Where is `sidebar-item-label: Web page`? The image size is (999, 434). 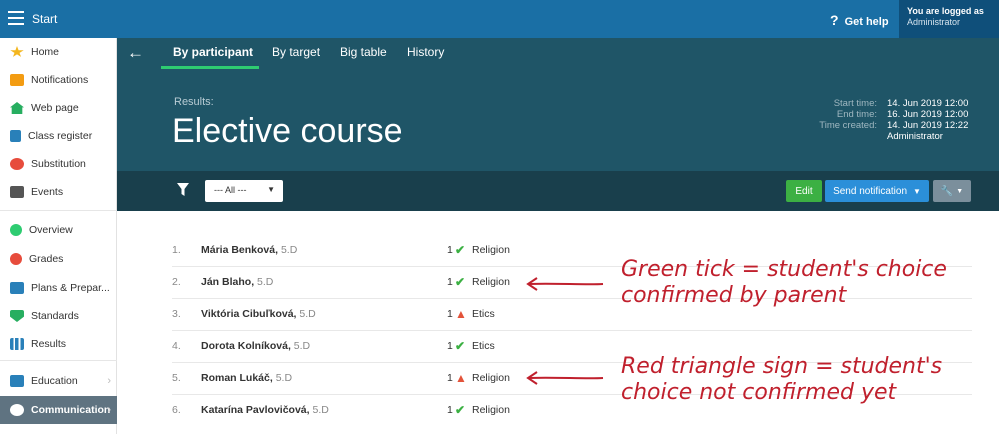 sidebar-item-label: Web page is located at coordinates (55, 108).